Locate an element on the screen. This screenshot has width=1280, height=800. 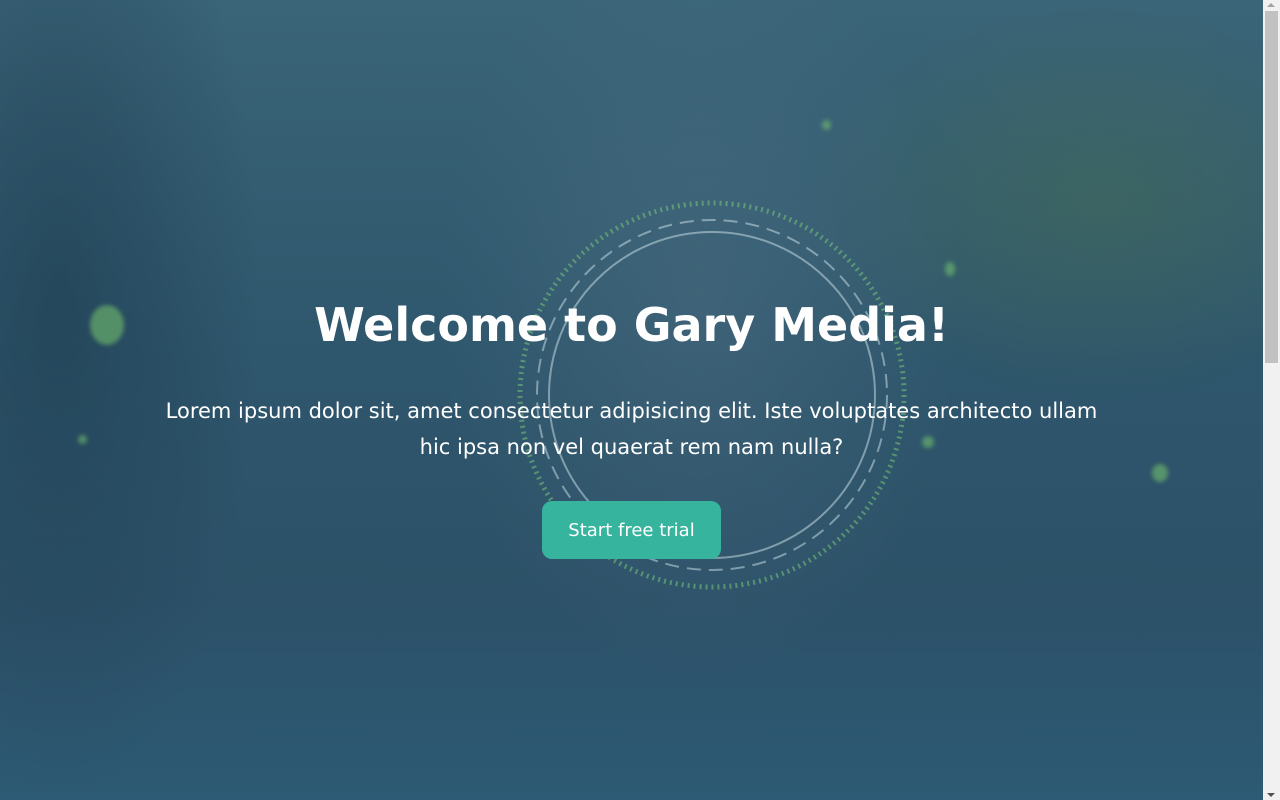
start-free-trial-button: Start free trial is located at coordinates (631, 530).